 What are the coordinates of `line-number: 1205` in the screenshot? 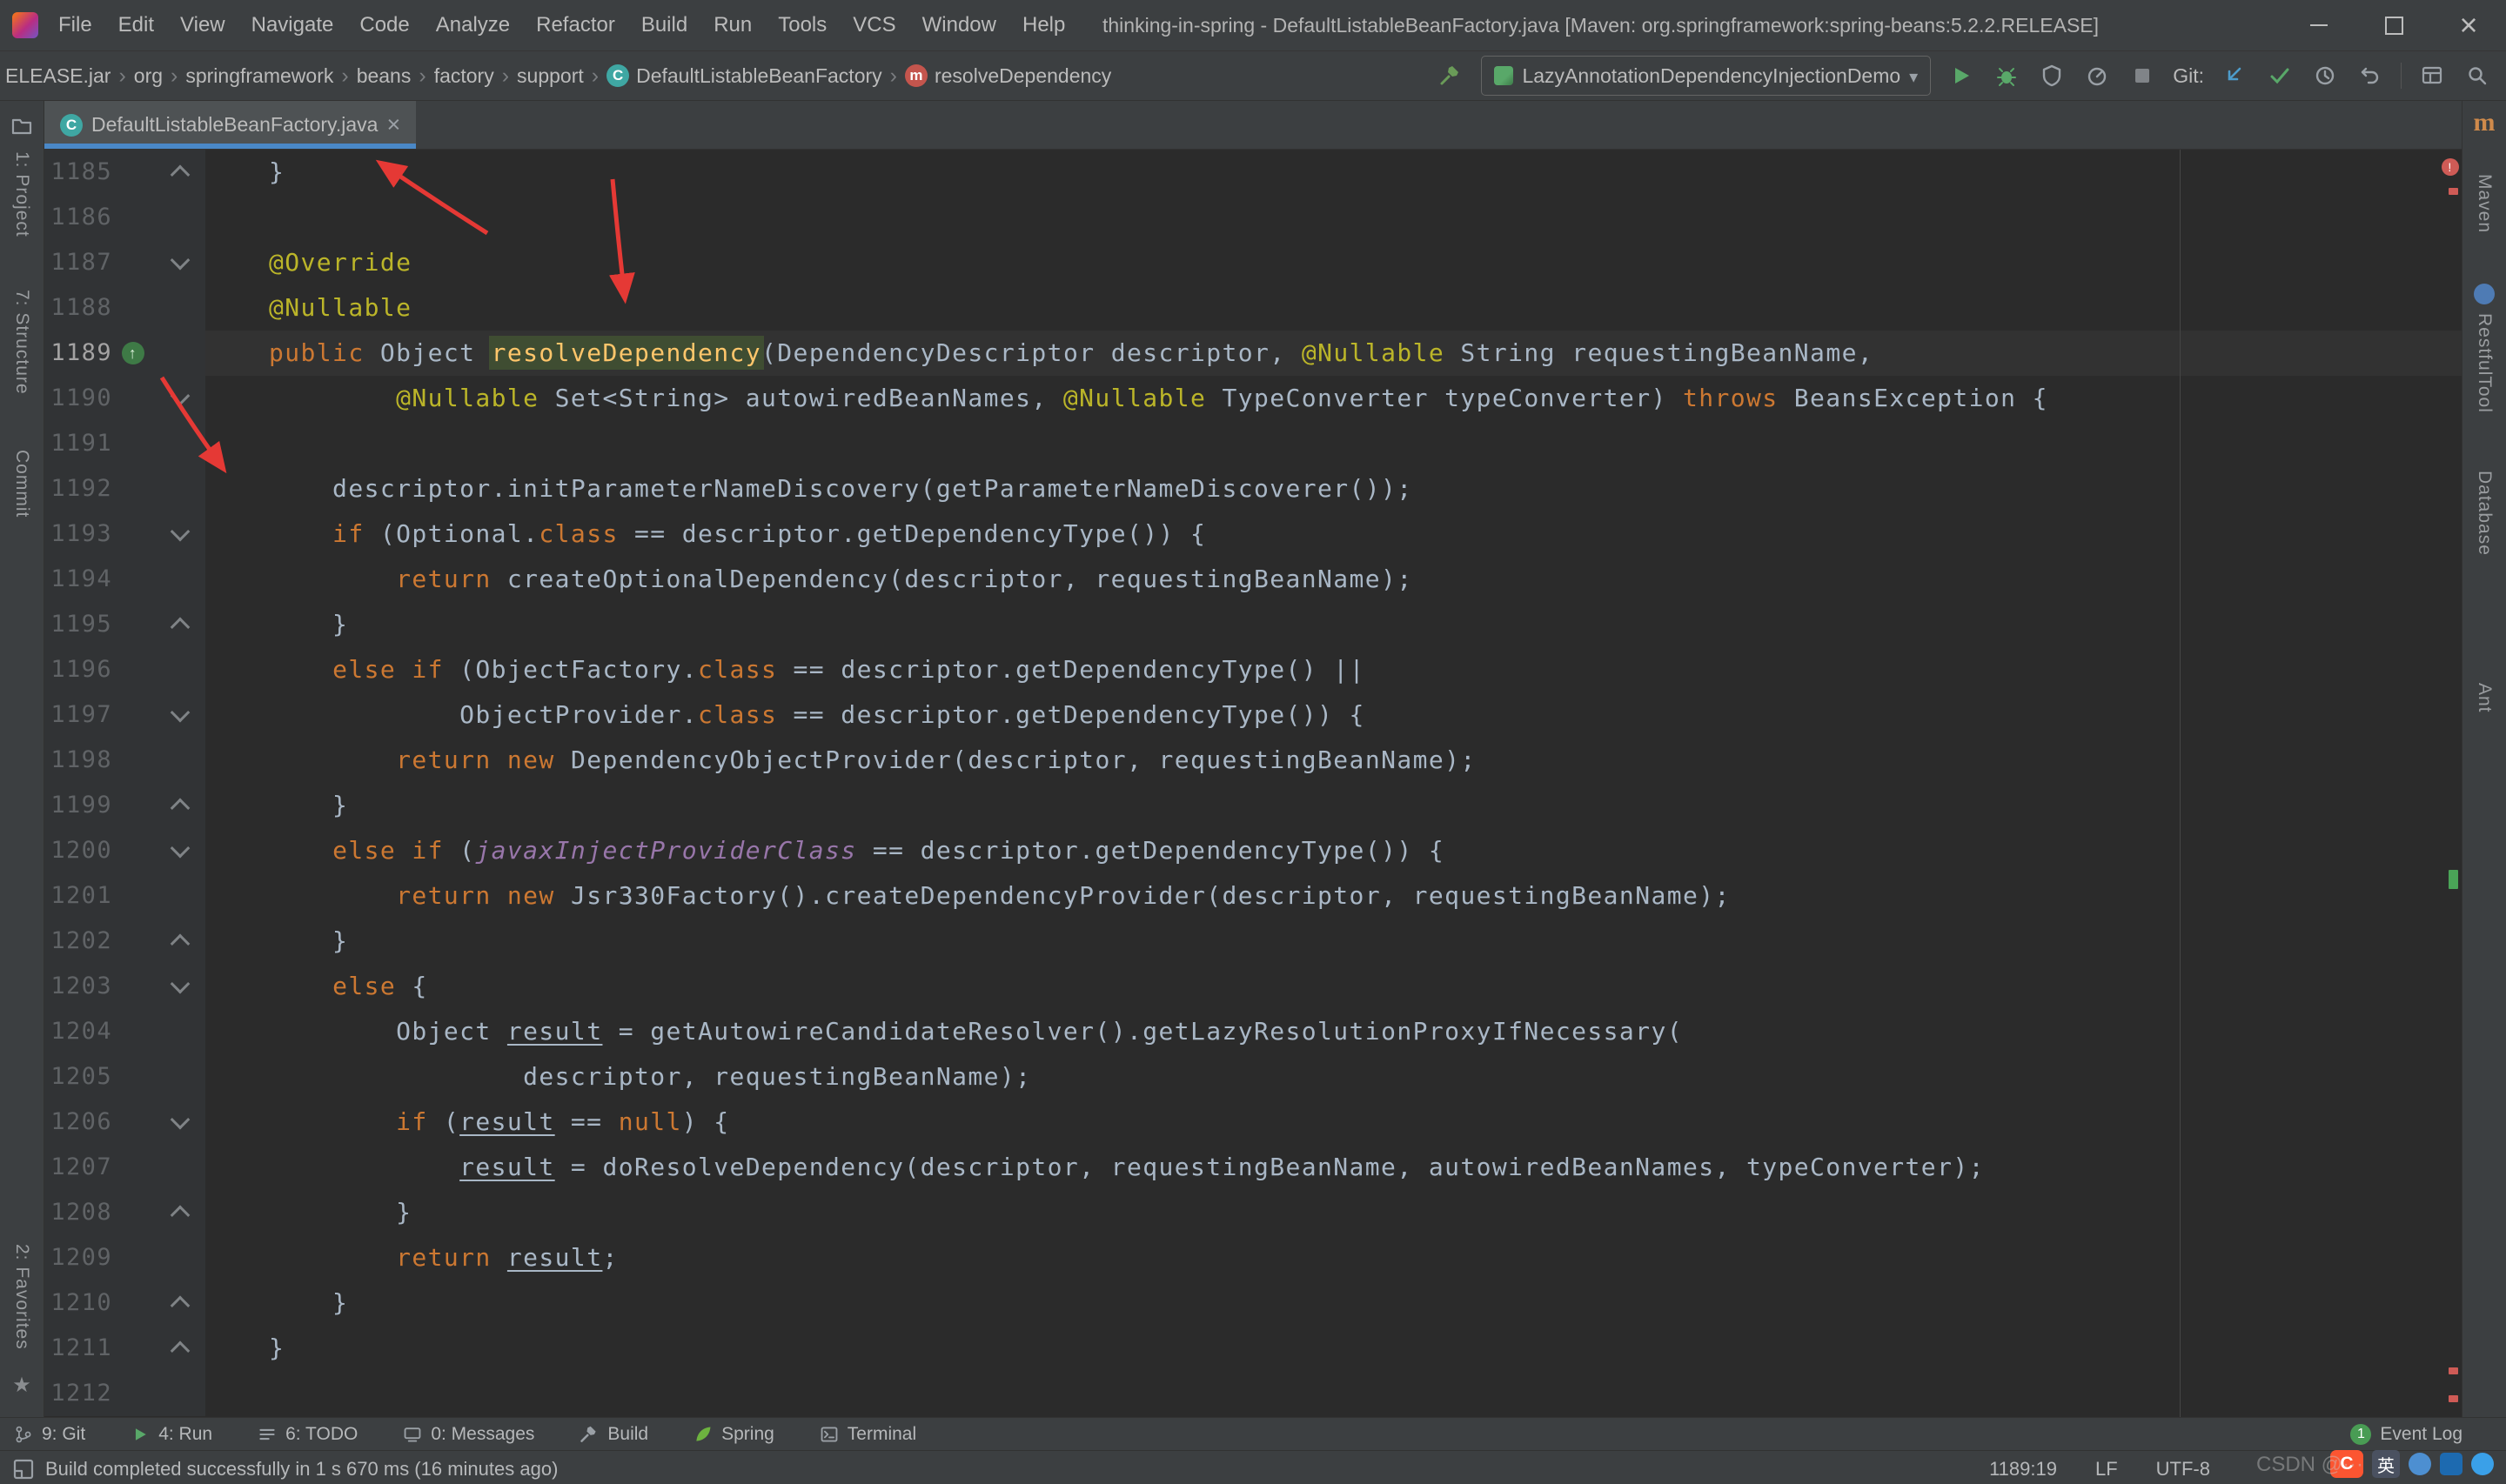 It's located at (78, 1077).